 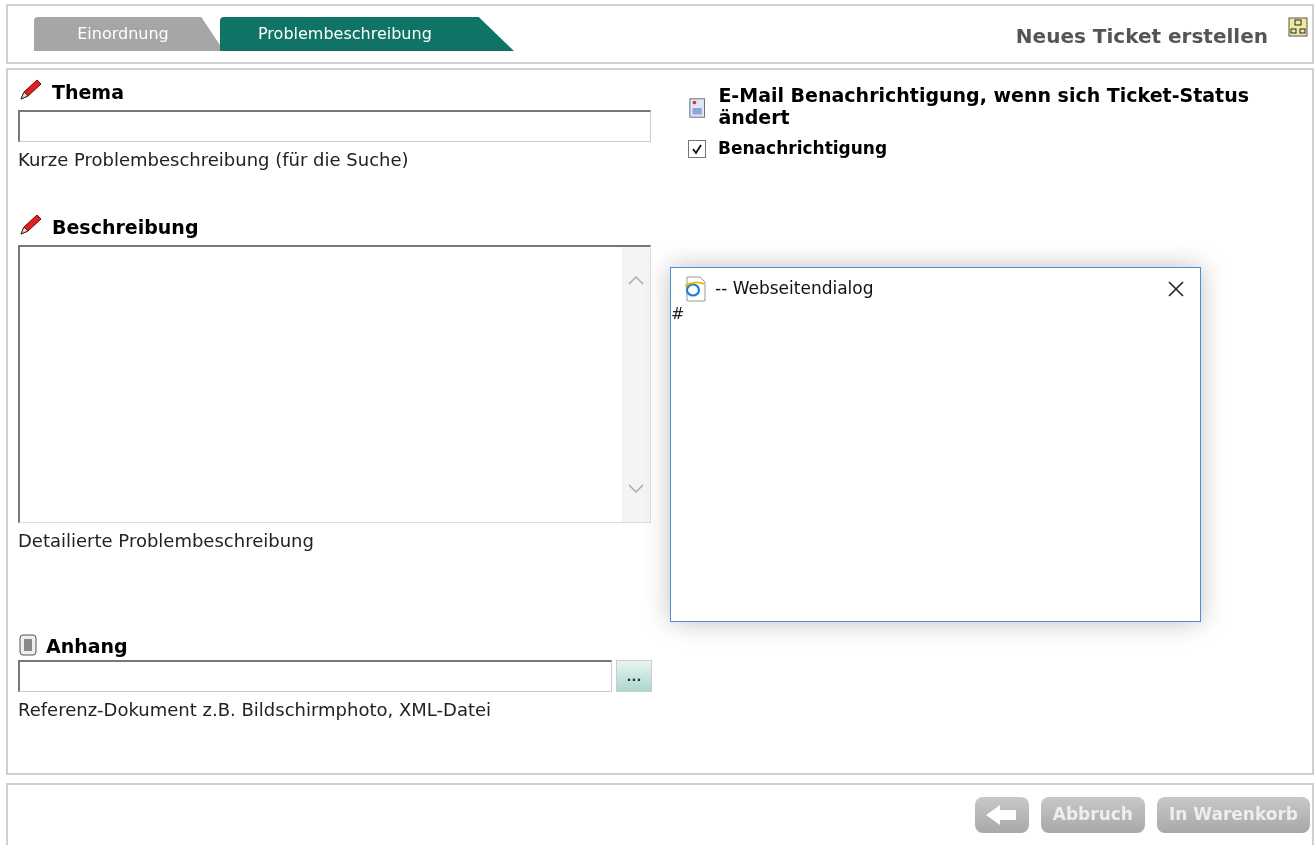 I want to click on notification-heading: E-Mail Benachrichtigung, wenn sich Ticket-Status ändert, so click(x=984, y=106).